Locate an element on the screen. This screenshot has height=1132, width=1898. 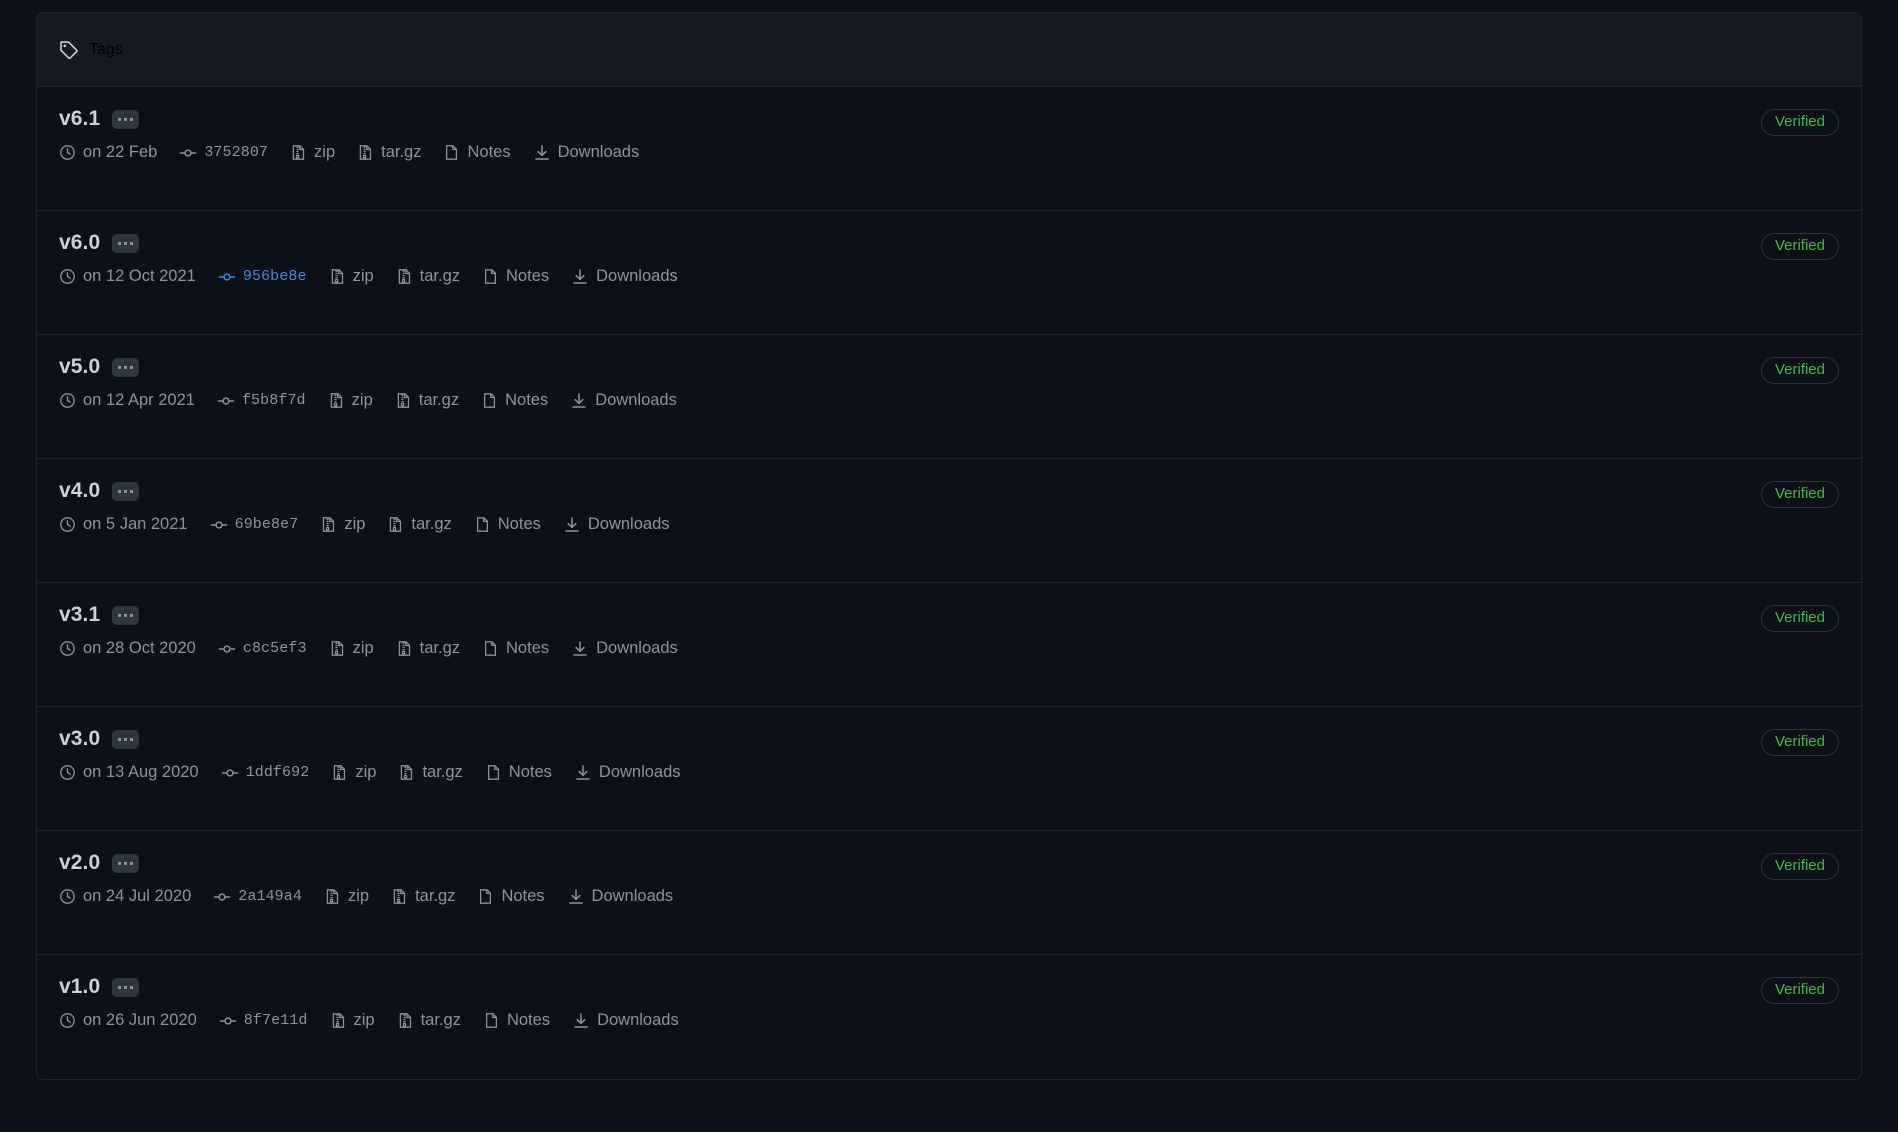
tag-commit: 1ddf692 is located at coordinates (265, 773).